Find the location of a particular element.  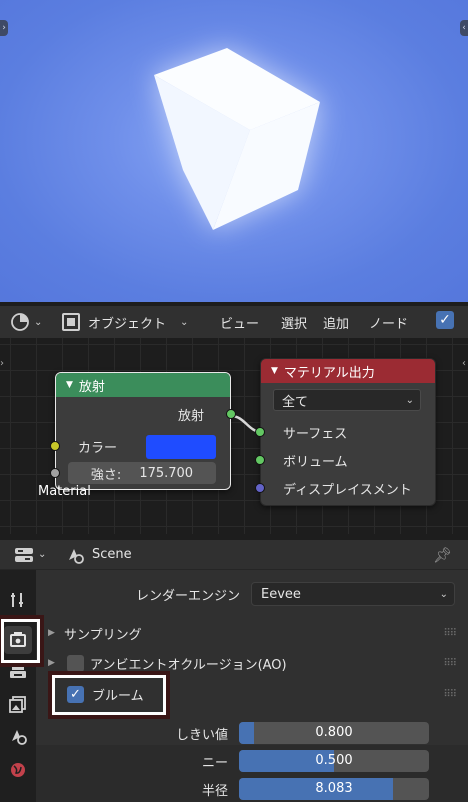

displacement-label: ディスプレイスメント is located at coordinates (347, 490).